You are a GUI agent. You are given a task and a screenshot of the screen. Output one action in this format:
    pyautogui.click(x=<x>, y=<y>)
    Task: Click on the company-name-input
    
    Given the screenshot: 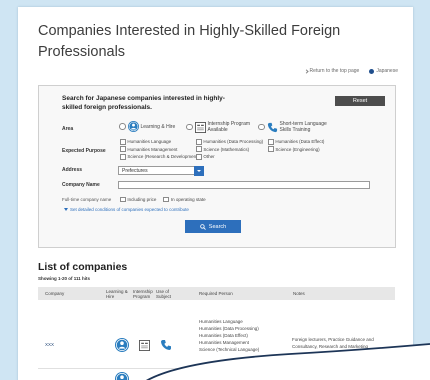 What is the action you would take?
    pyautogui.click(x=244, y=185)
    